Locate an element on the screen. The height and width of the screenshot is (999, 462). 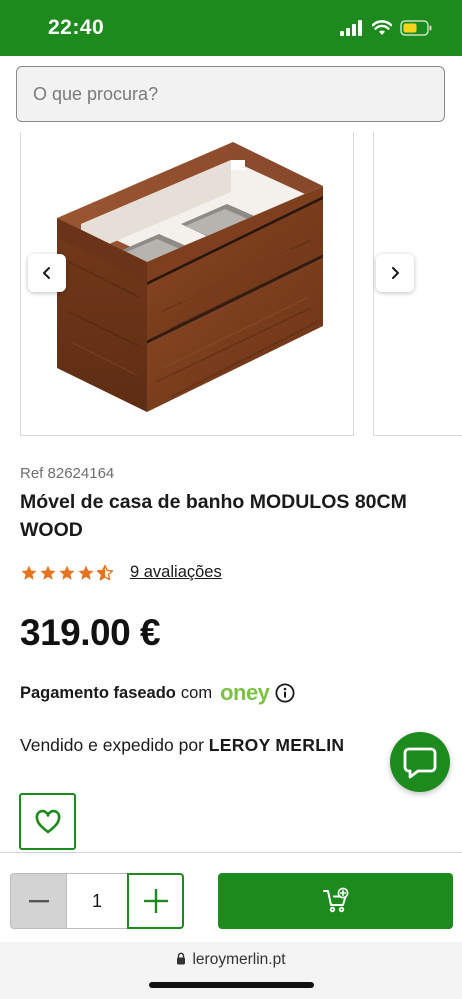
chat-bubble-icon is located at coordinates (420, 763).